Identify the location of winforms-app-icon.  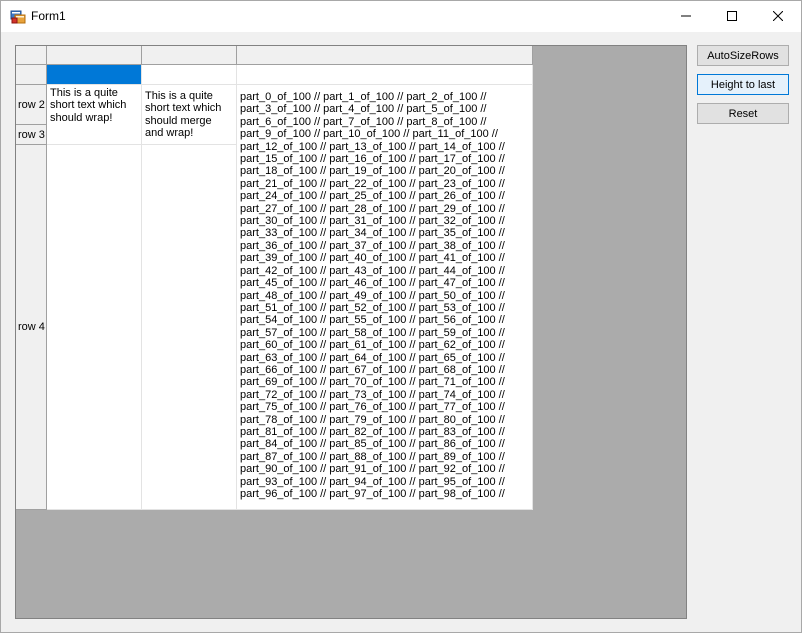
(18, 17).